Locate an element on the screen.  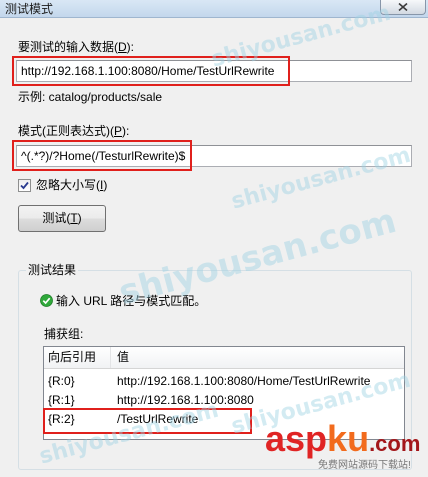
check-icon is located at coordinates (24, 185).